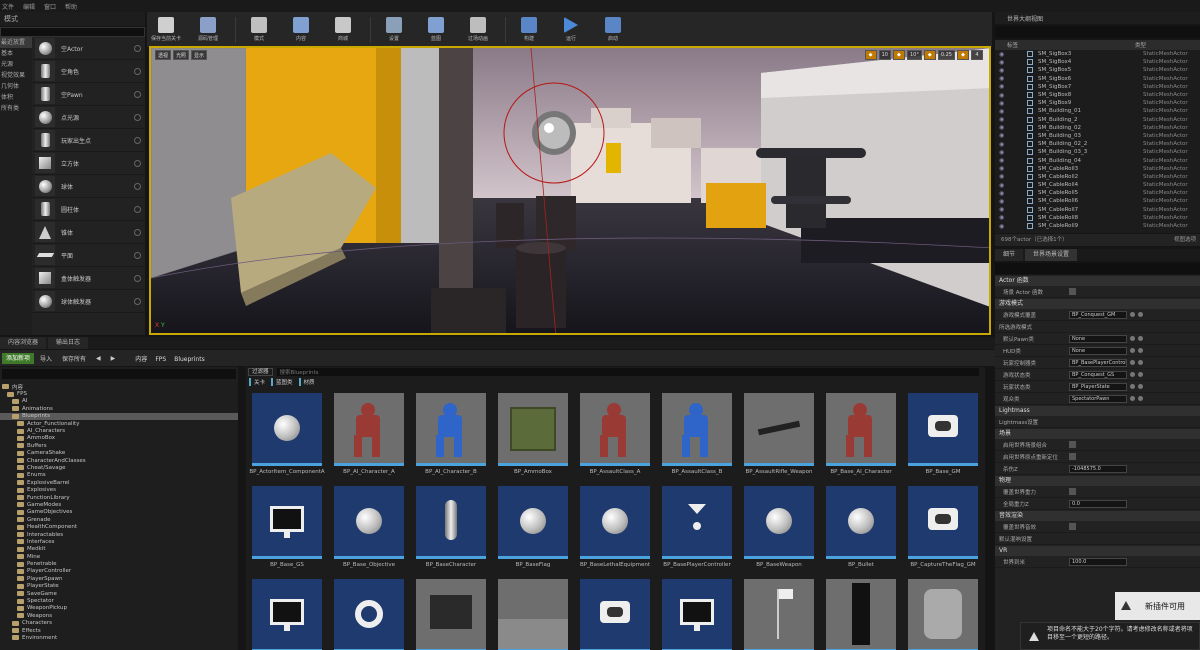 The height and width of the screenshot is (650, 1200). Describe the element at coordinates (119, 556) in the screenshot. I see `folder-tree-item: Mine` at that location.